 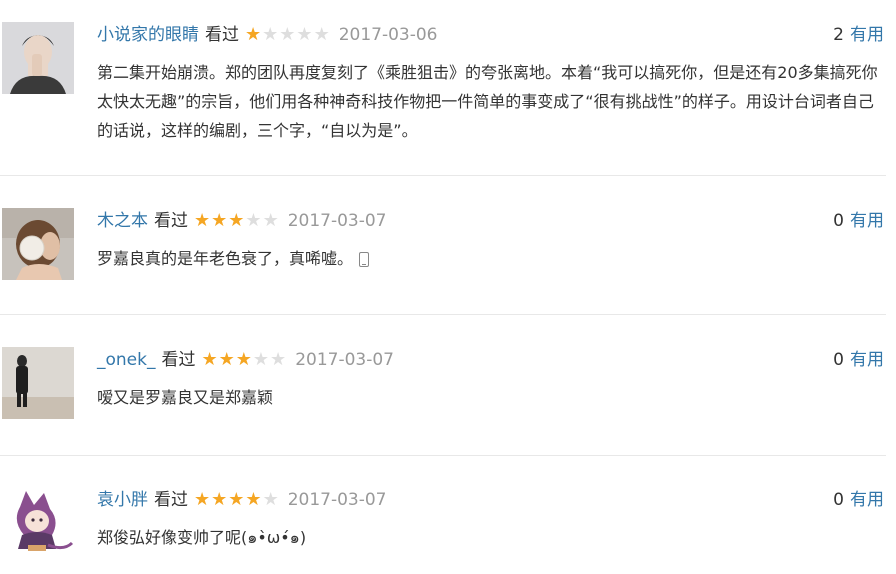 I want to click on review-meta: 小说家的眼睛 看过 ★★★★★ 2017-03-06, so click(x=267, y=35).